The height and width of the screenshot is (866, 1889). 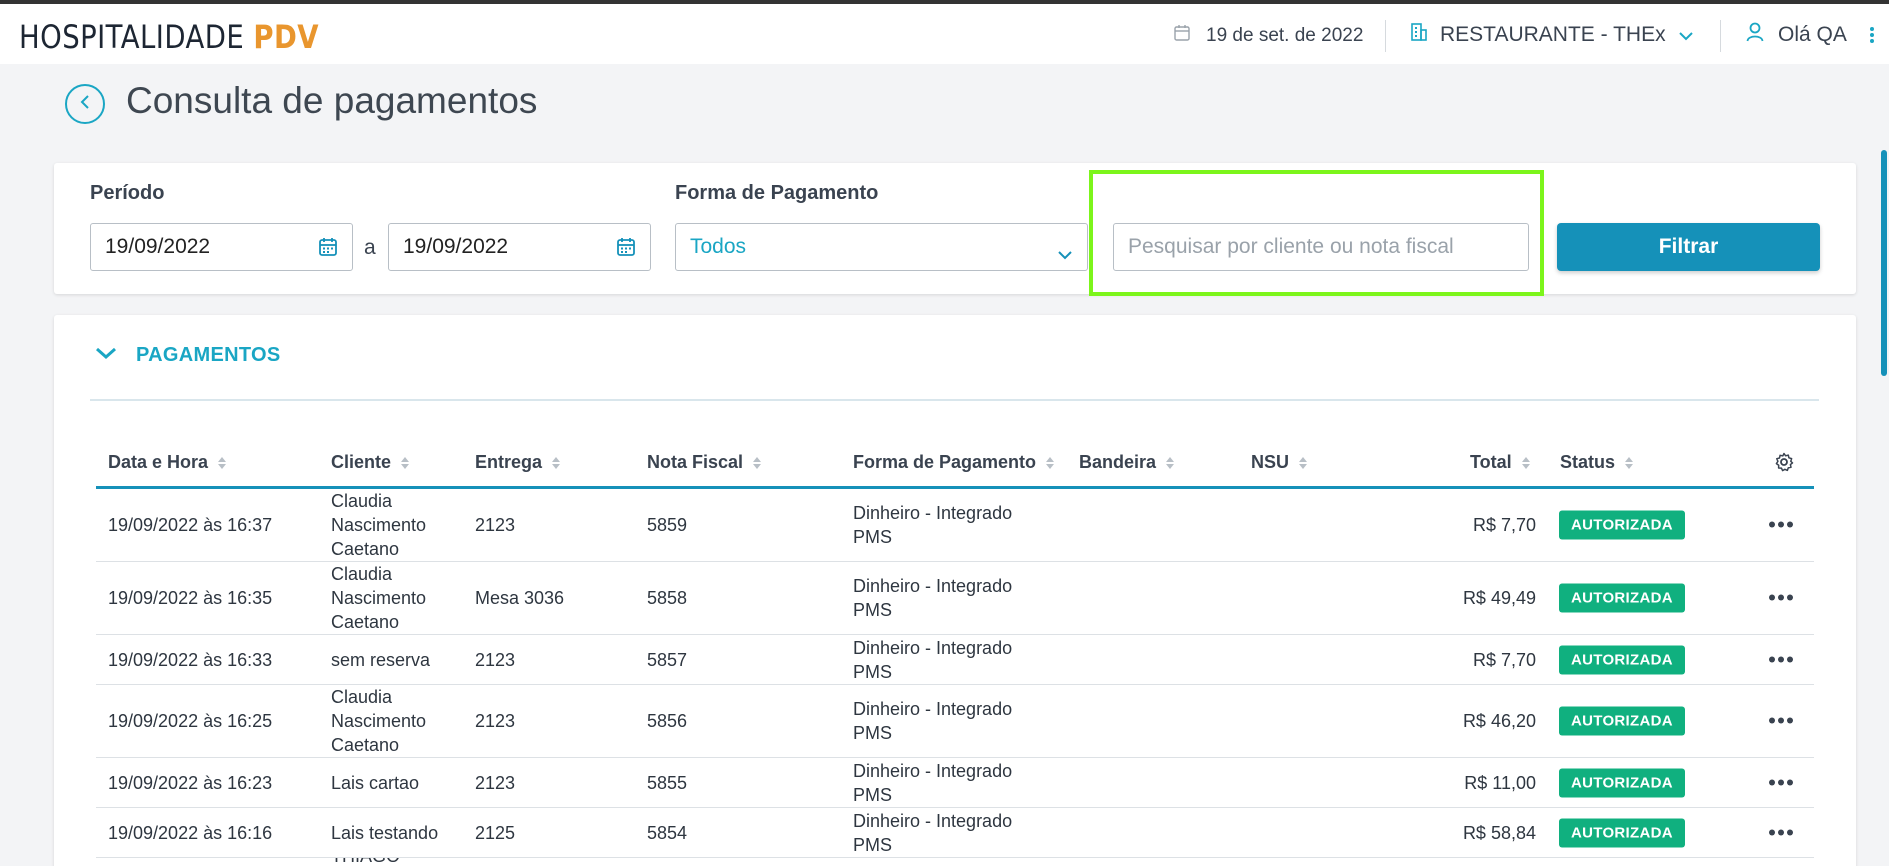 I want to click on column-header-label: Bandeira, so click(x=1118, y=462).